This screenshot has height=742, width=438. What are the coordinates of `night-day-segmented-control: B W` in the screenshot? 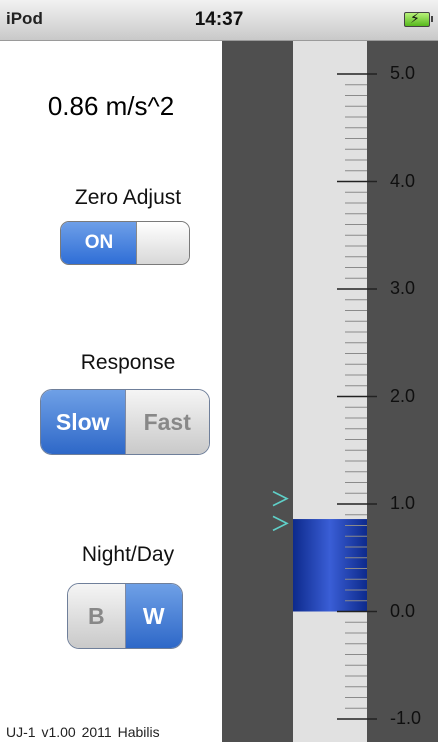 It's located at (125, 616).